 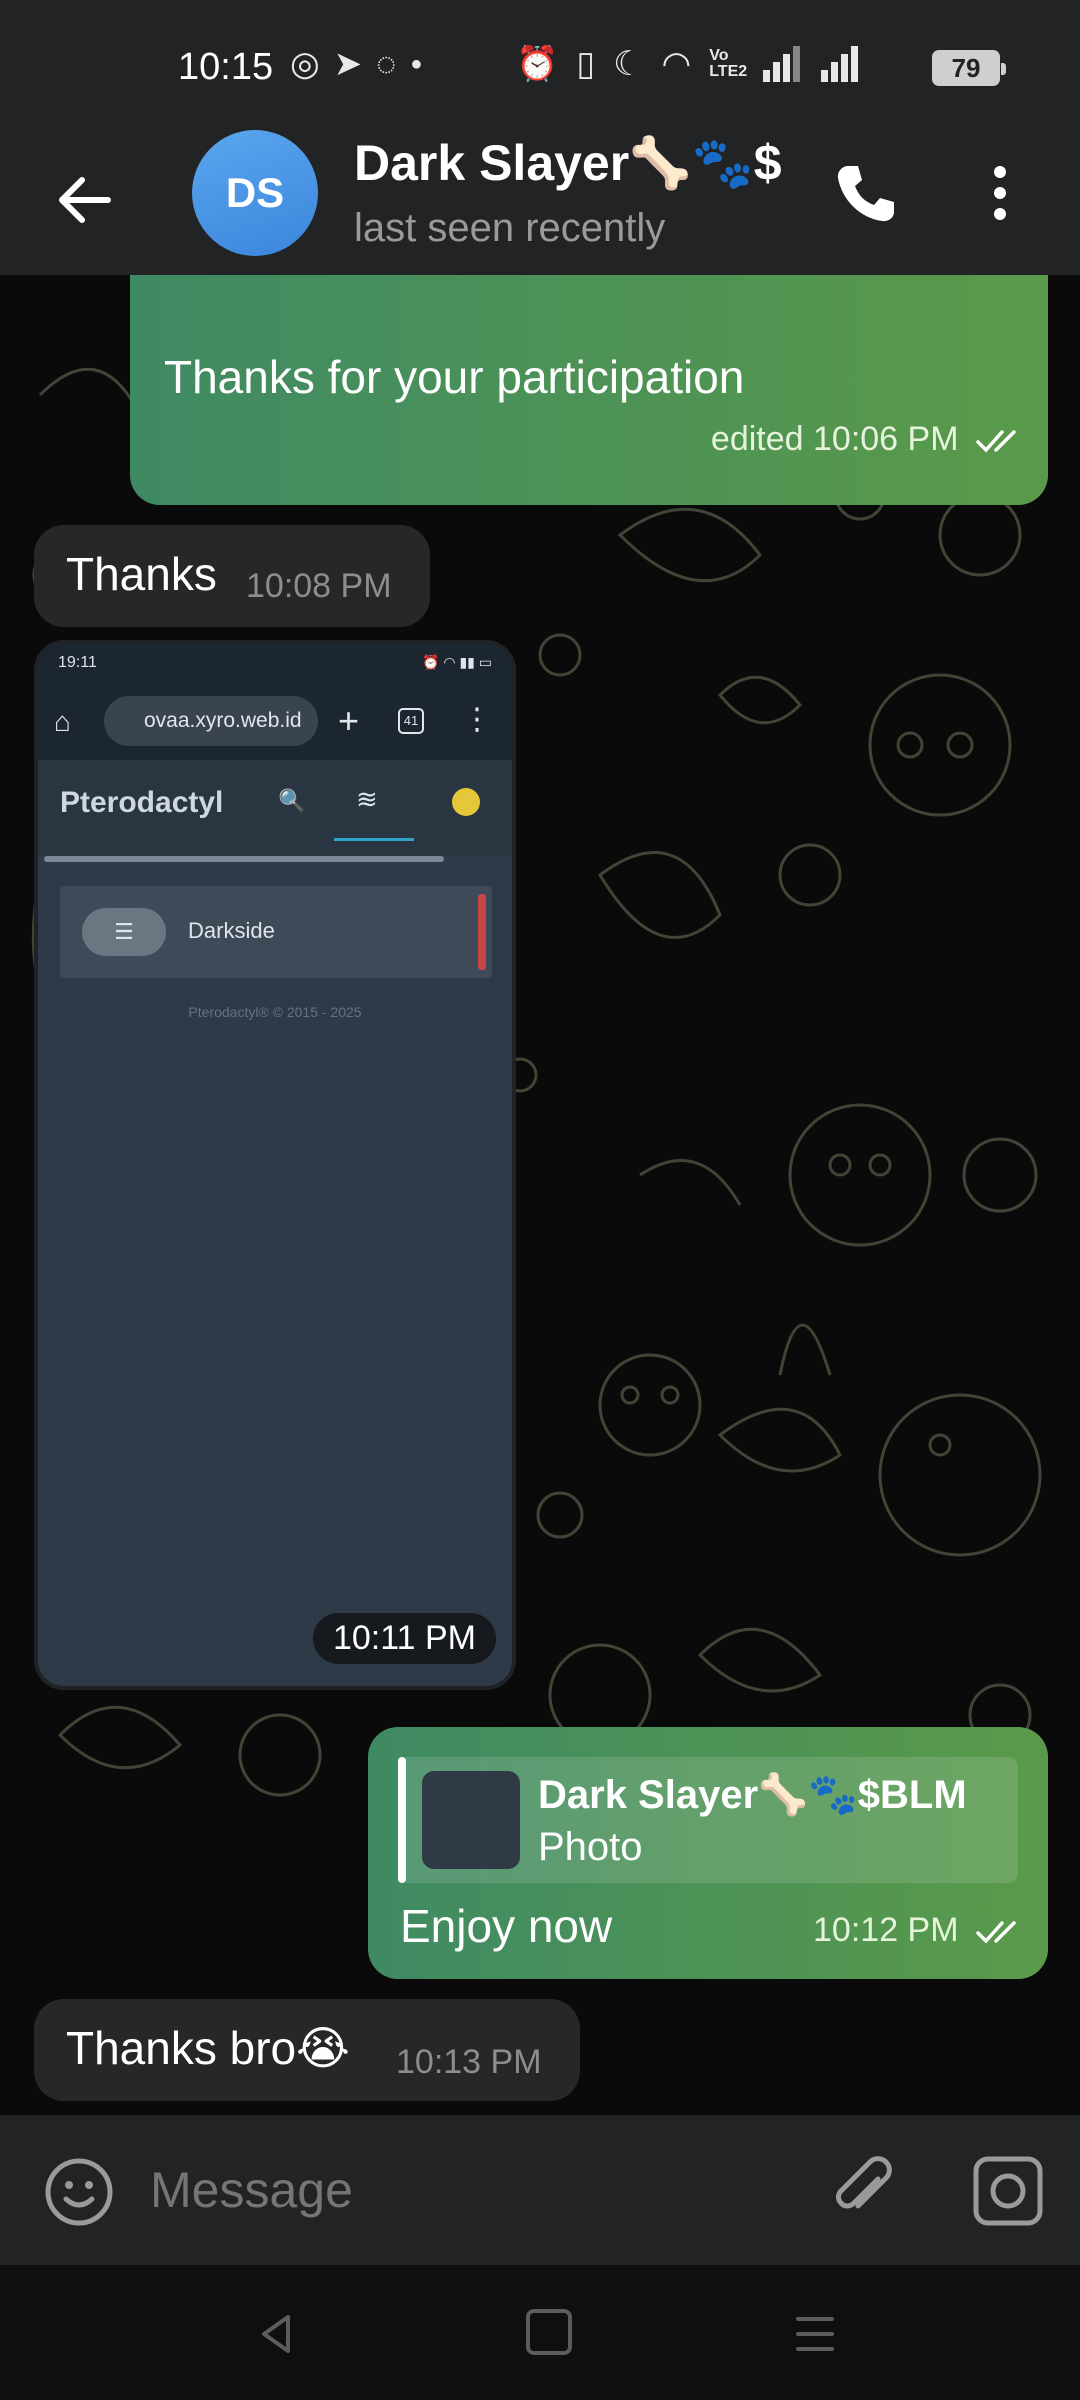 What do you see at coordinates (275, 1012) in the screenshot?
I see `photo-footer: Pterodactyl® © 2015 - 2025` at bounding box center [275, 1012].